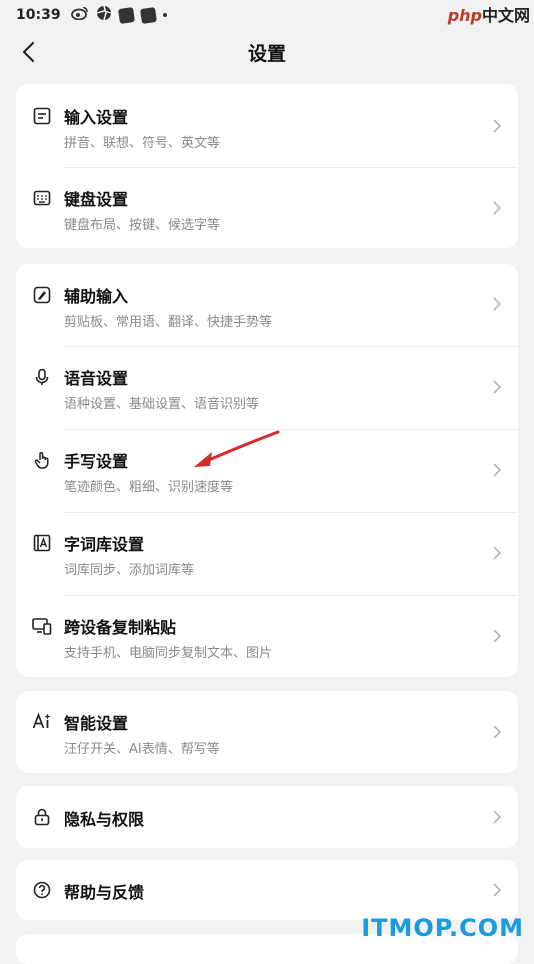  I want to click on item-title: 字词库设置, so click(104, 543).